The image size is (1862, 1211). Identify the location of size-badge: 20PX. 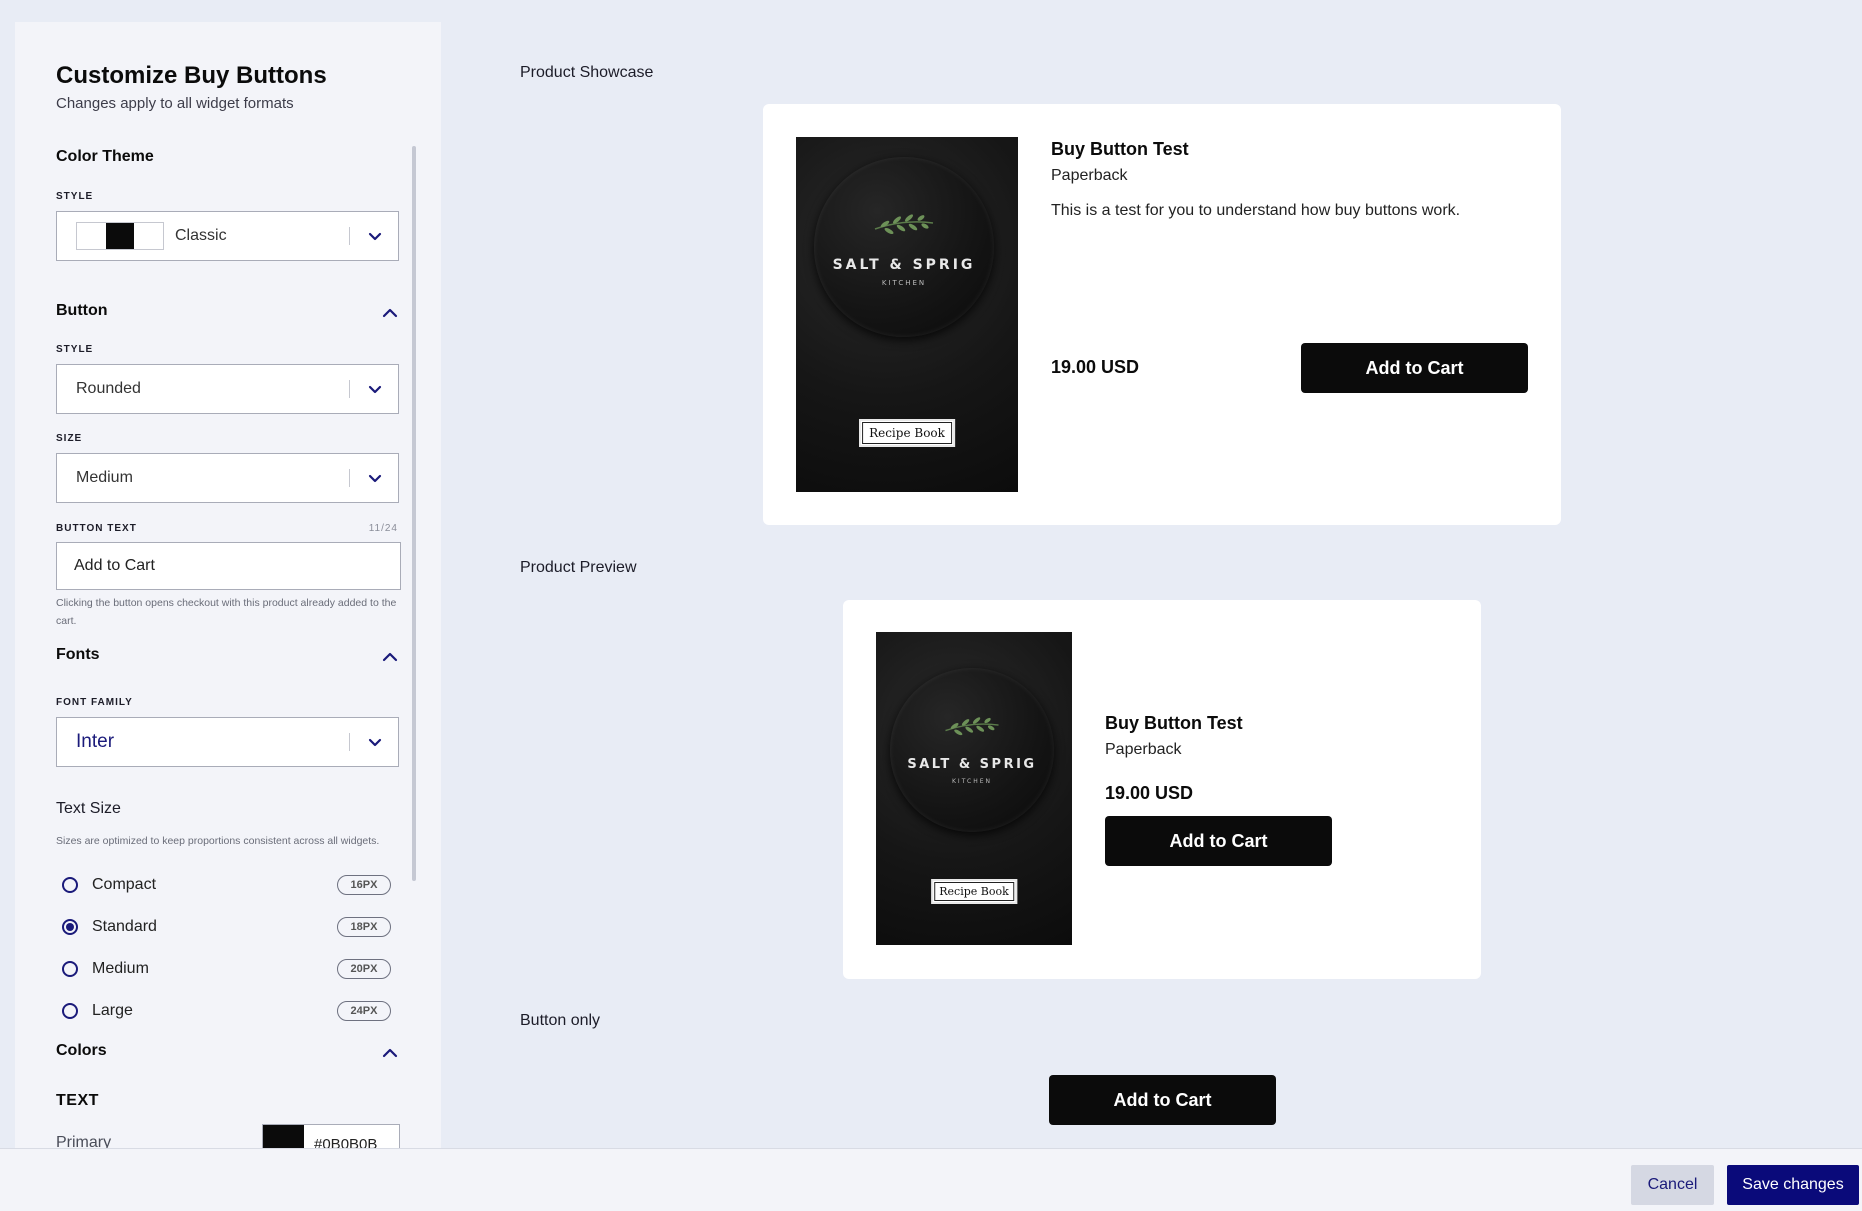
(364, 969).